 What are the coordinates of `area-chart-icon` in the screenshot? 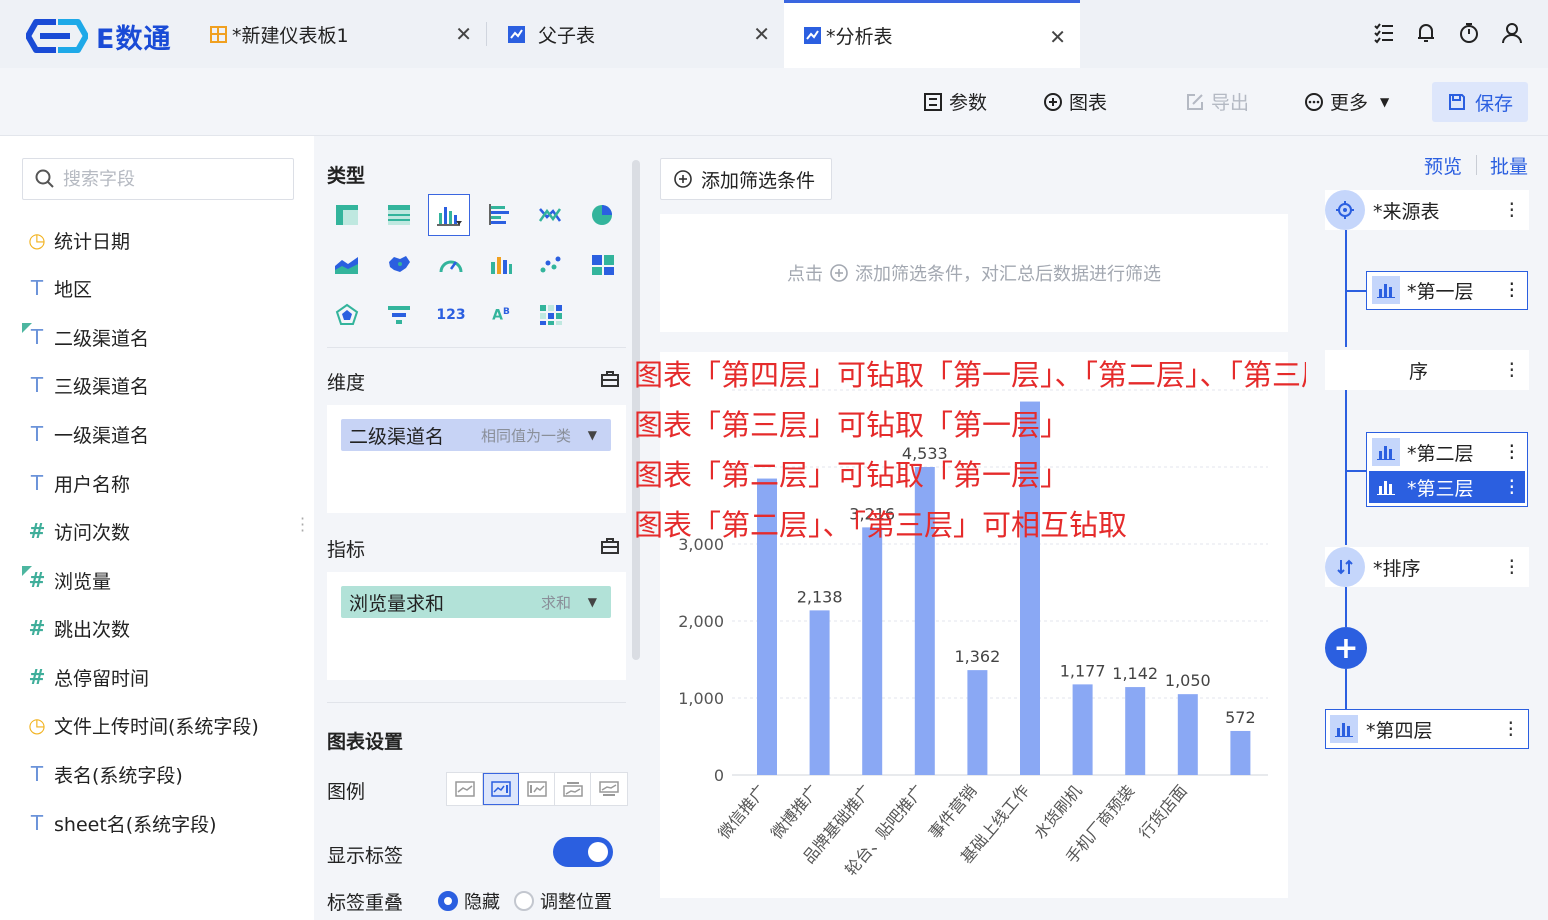 It's located at (347, 265).